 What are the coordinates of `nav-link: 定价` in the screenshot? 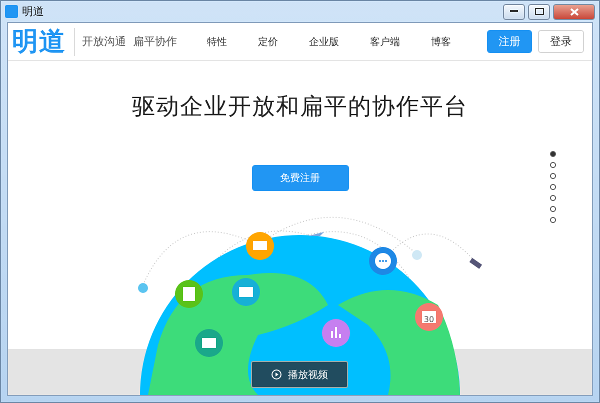 It's located at (268, 41).